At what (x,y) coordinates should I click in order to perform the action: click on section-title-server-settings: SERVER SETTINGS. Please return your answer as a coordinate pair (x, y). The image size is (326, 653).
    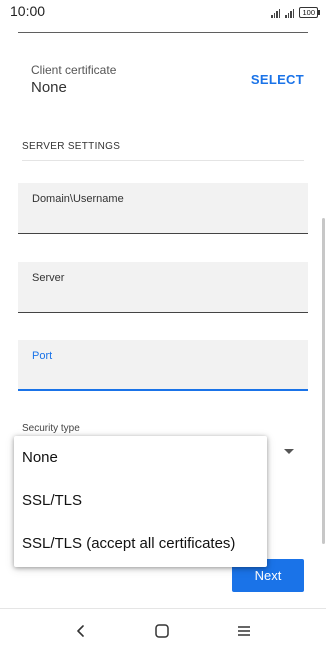
    Looking at the image, I should click on (71, 146).